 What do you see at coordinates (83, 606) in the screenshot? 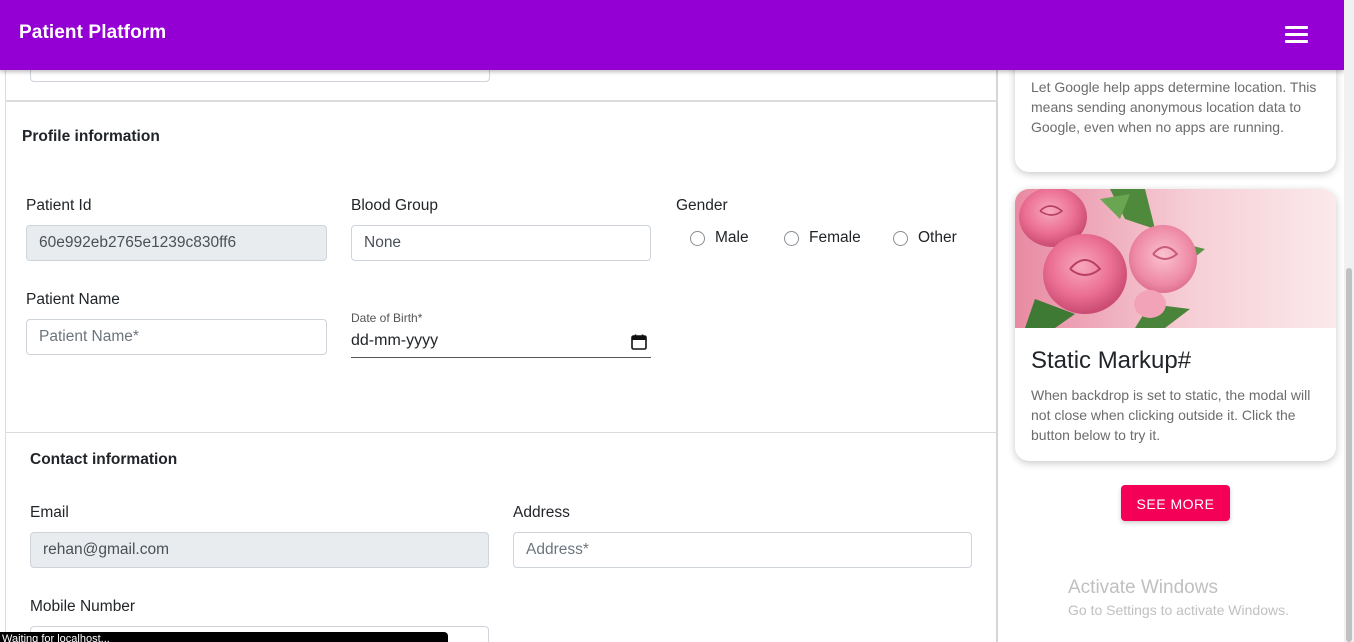
I see `mobile-number-label: Mobile Number` at bounding box center [83, 606].